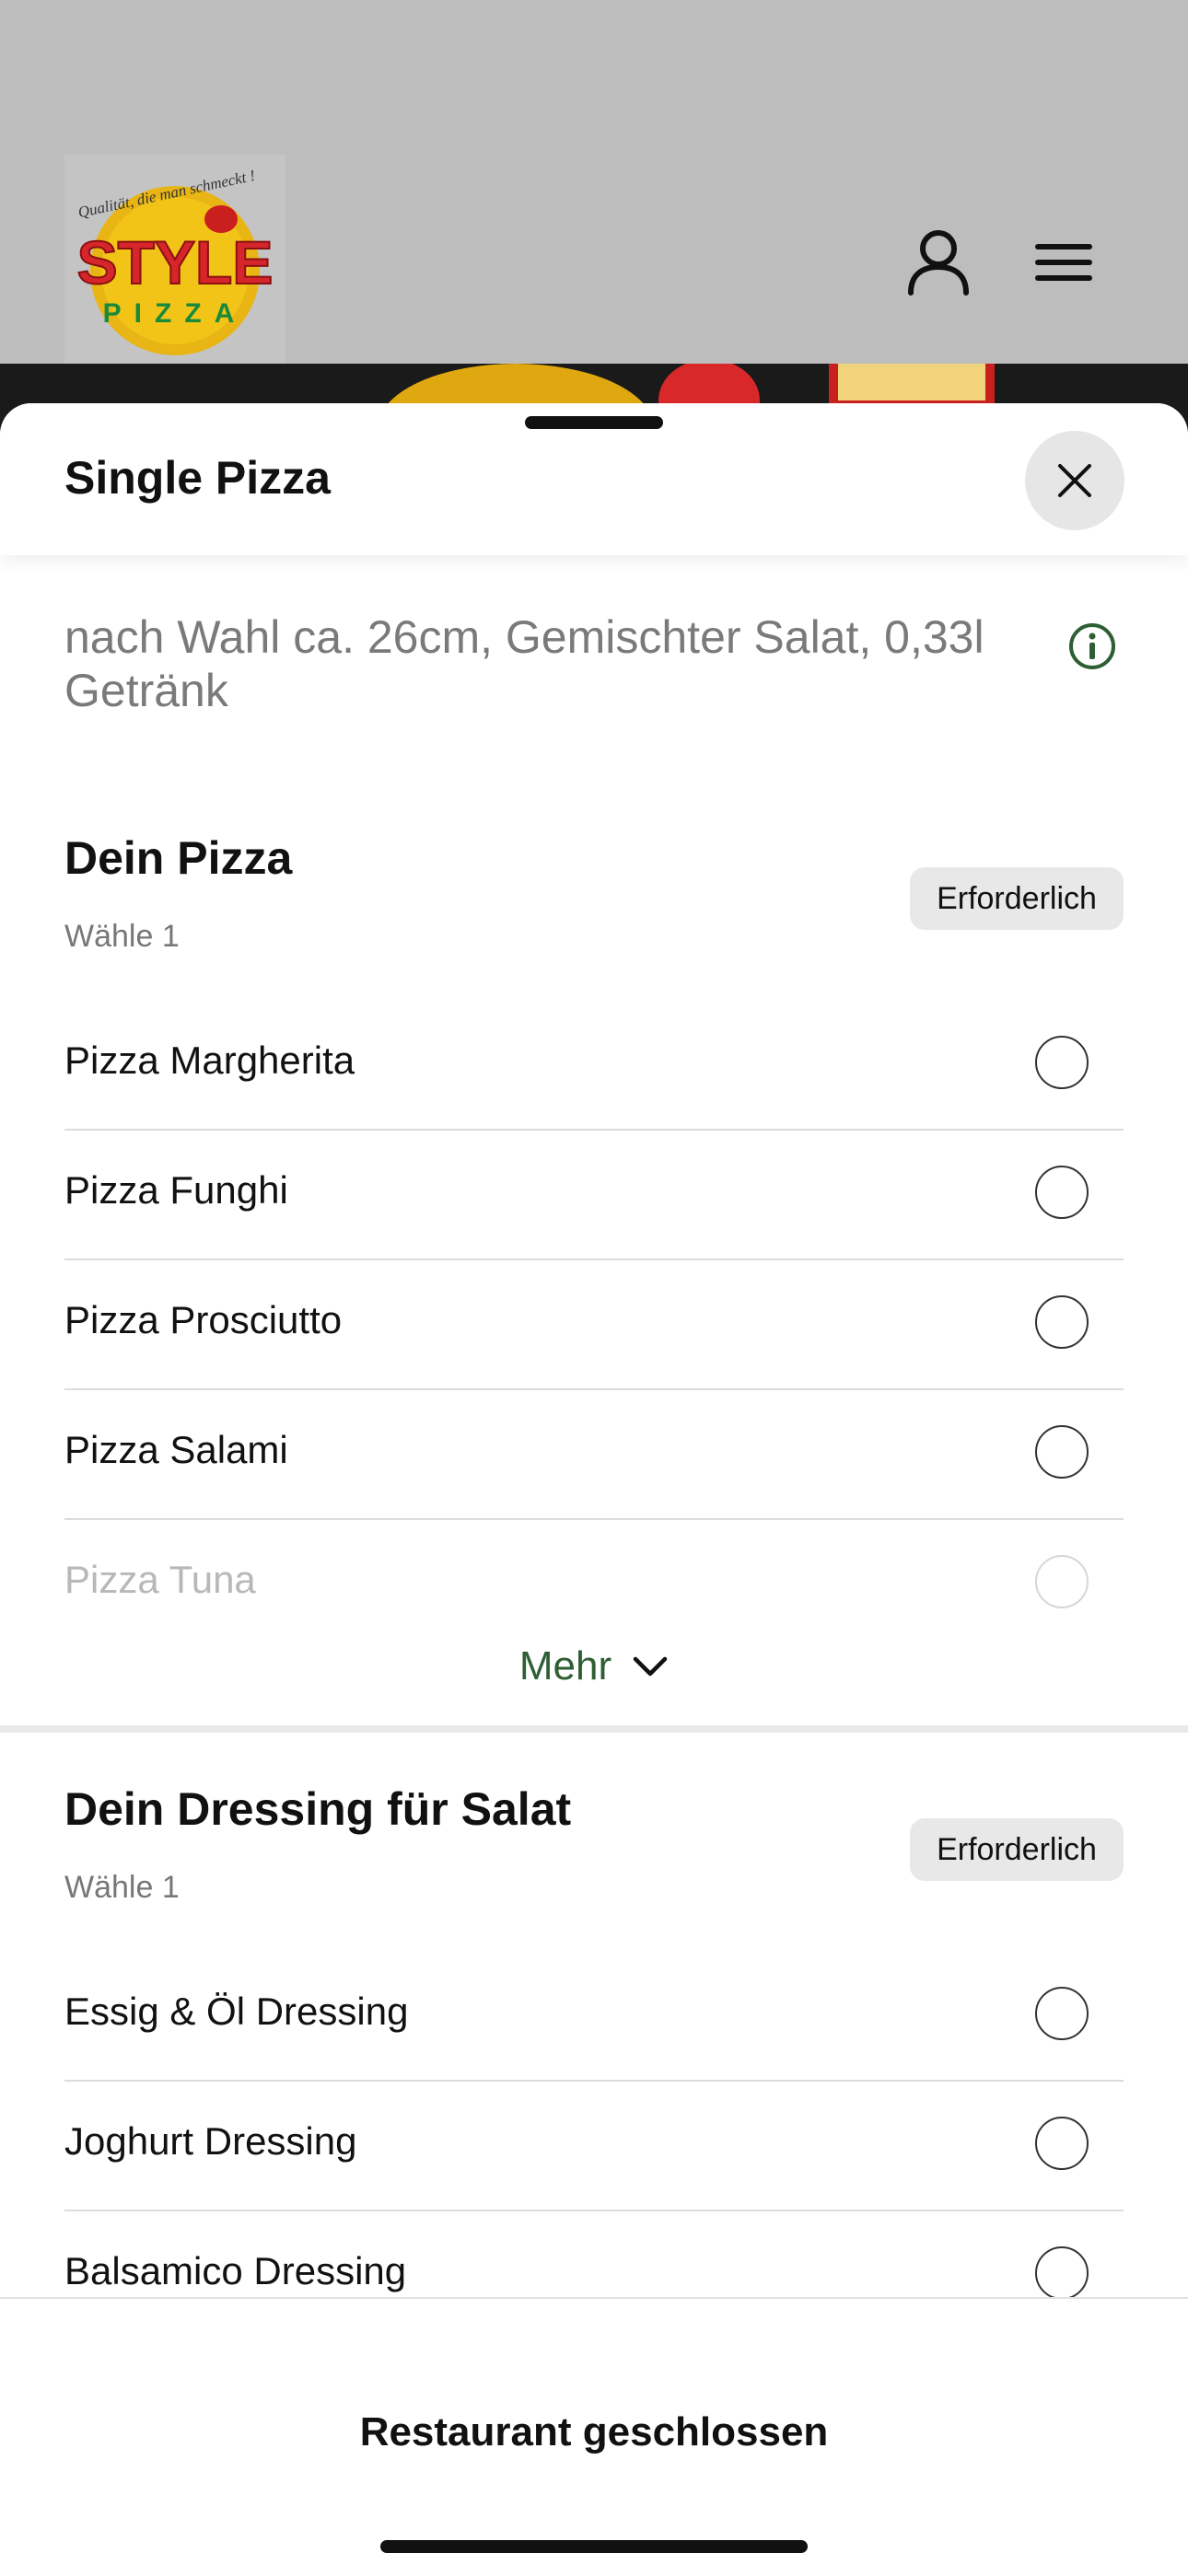 This screenshot has width=1188, height=2576. What do you see at coordinates (594, 1583) in the screenshot?
I see `option-pizza-tuna: Pizza Tuna` at bounding box center [594, 1583].